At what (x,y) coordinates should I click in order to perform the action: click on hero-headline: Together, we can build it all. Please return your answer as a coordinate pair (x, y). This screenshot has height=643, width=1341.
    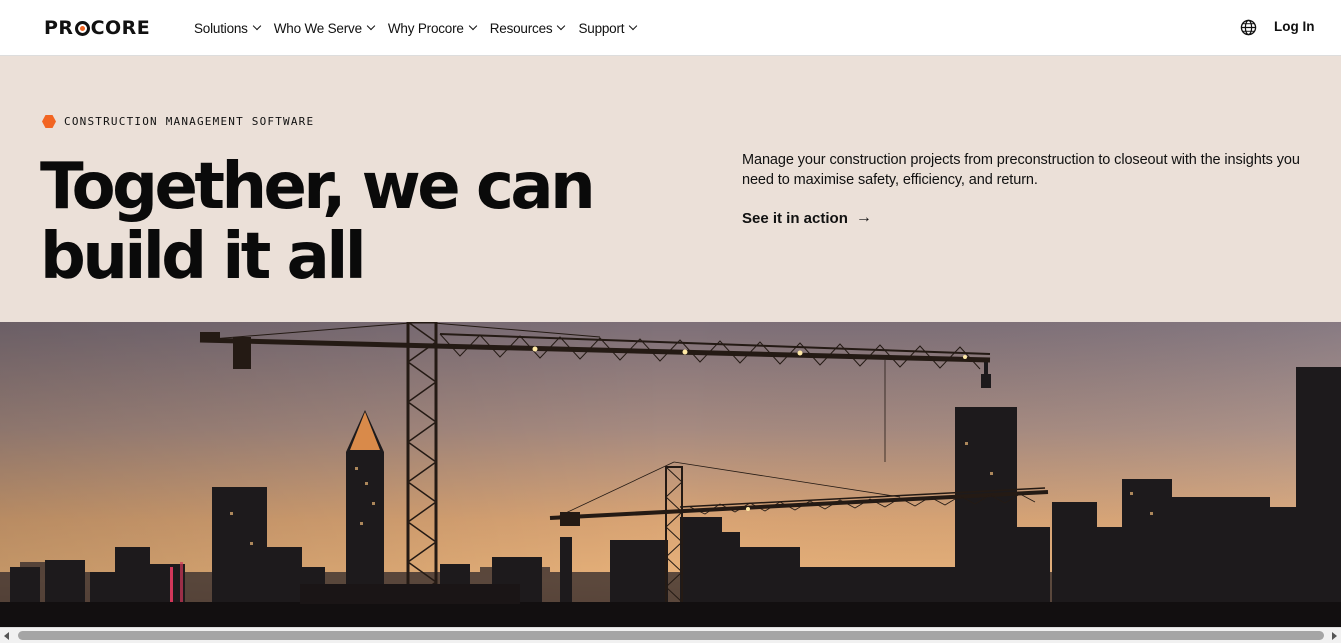
    Looking at the image, I should click on (360, 222).